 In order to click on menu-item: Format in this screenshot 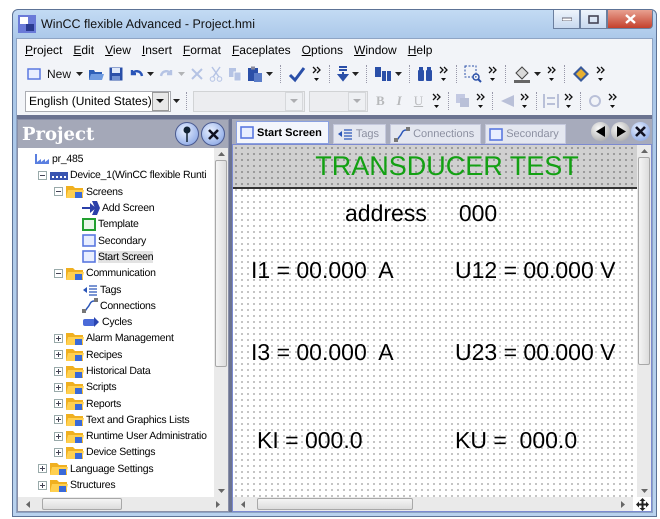, I will do `click(203, 50)`.